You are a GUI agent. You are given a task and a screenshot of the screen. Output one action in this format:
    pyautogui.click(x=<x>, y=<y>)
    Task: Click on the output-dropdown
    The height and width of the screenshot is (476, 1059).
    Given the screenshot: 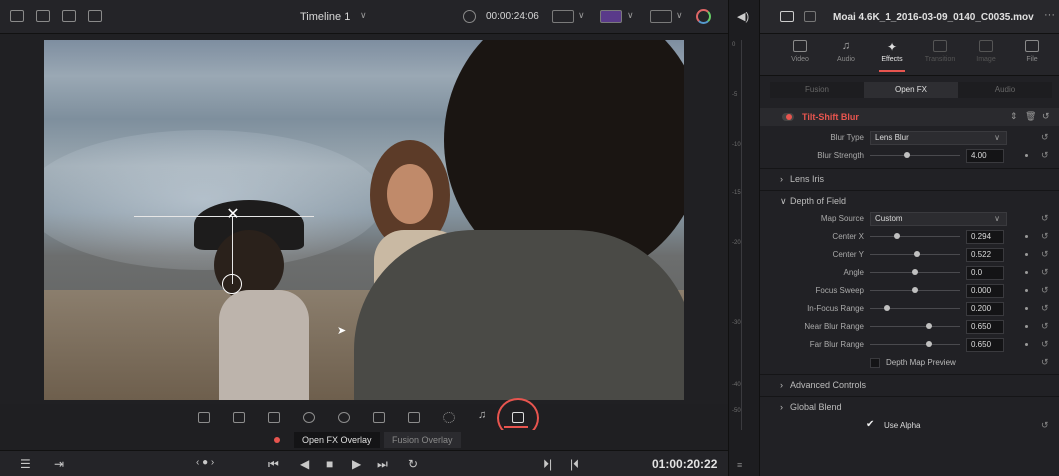 What is the action you would take?
    pyautogui.click(x=611, y=16)
    